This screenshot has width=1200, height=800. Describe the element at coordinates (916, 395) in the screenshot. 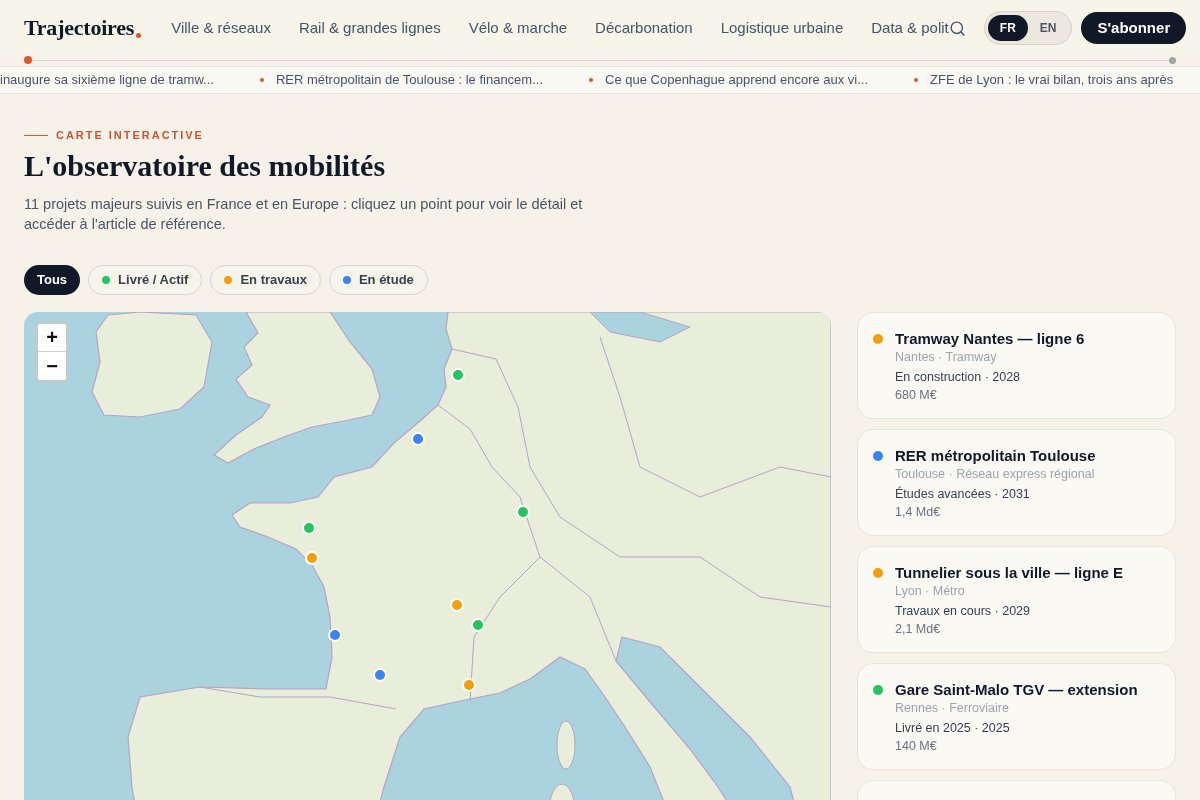

I see `project-budget: 680 M€` at that location.